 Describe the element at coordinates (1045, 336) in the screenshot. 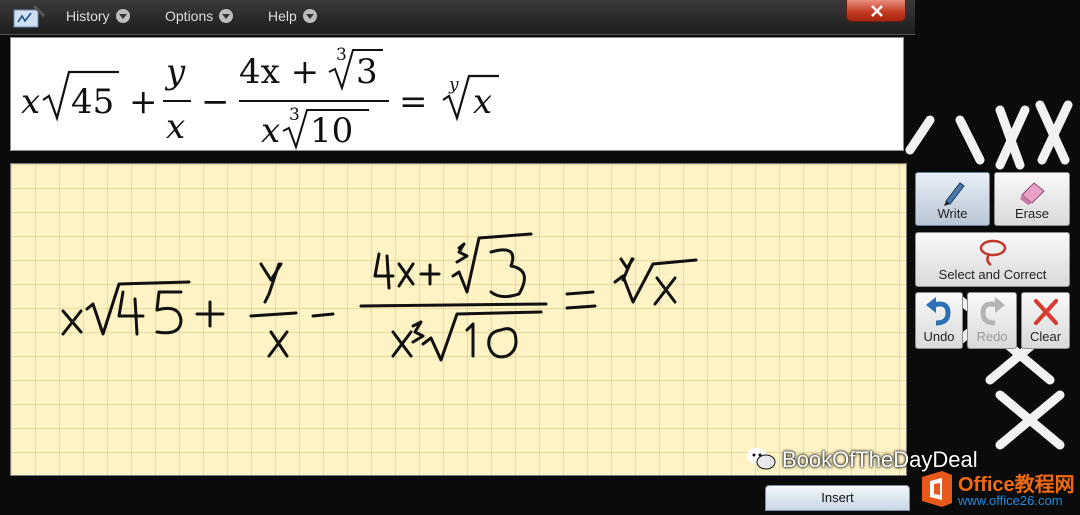

I see `clear-label: Clear` at that location.